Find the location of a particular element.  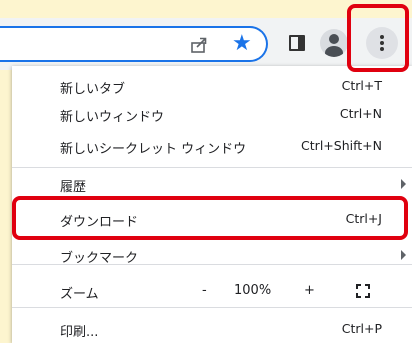

menu-item-new-incognito-window: 新しいシークレット ウィンドウ Ctrl+Shift+N is located at coordinates (212, 146).